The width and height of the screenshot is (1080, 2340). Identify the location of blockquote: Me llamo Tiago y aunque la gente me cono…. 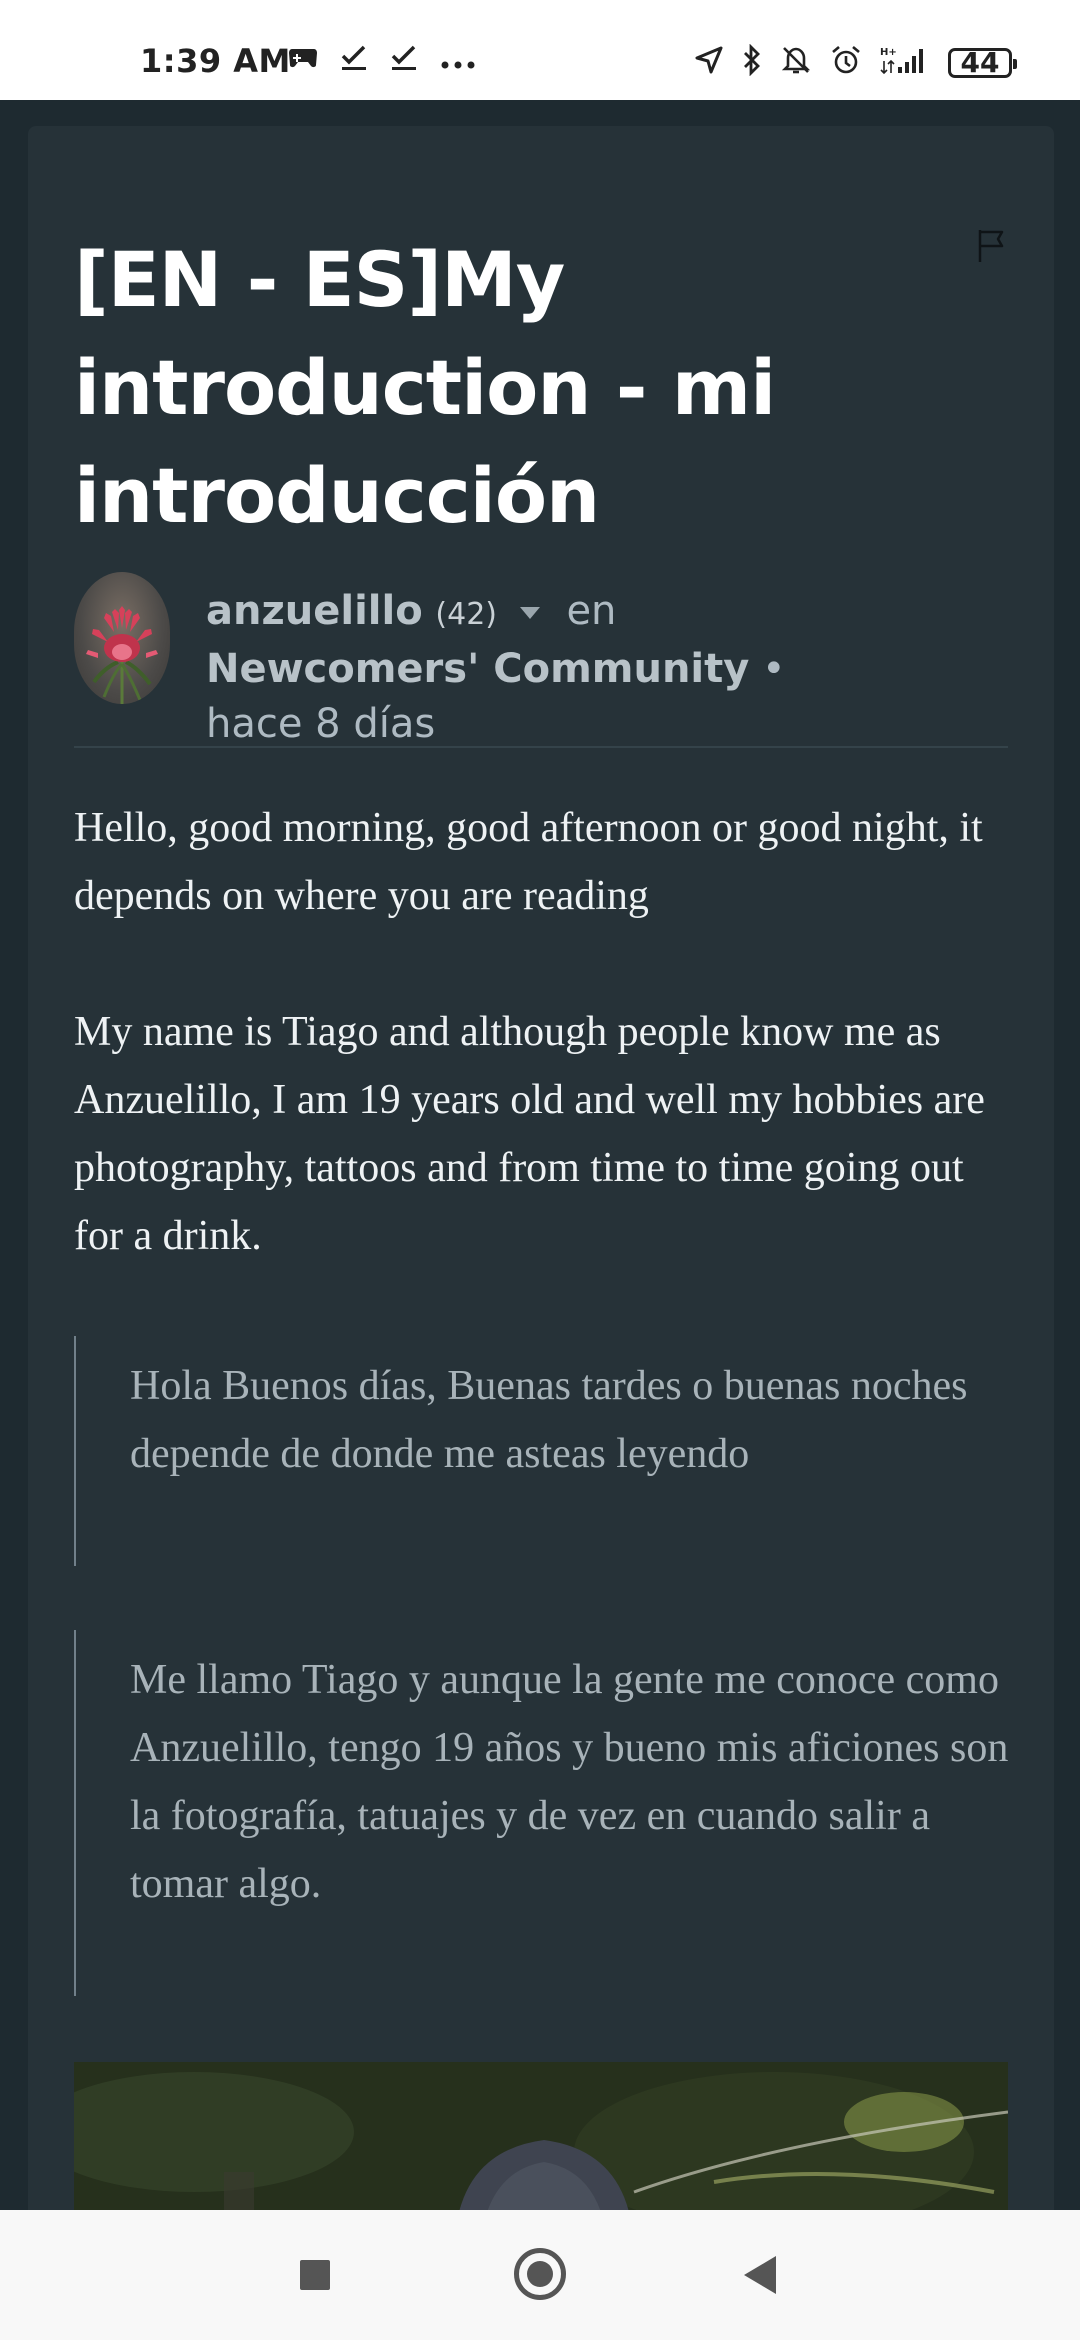
(544, 1813).